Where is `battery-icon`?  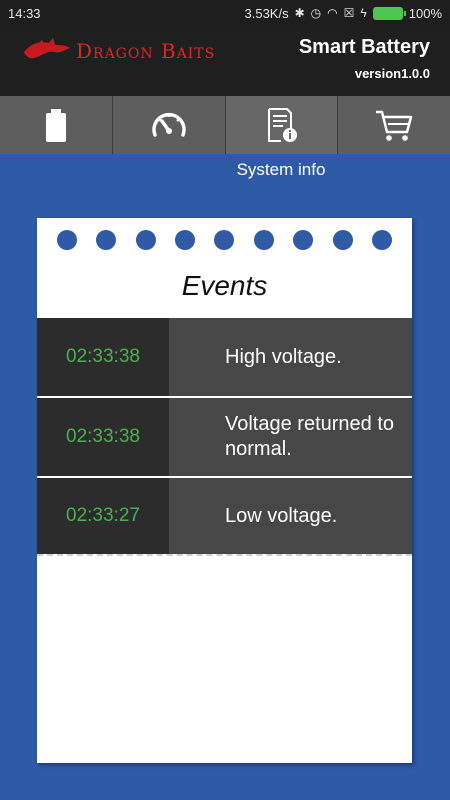 battery-icon is located at coordinates (55, 125).